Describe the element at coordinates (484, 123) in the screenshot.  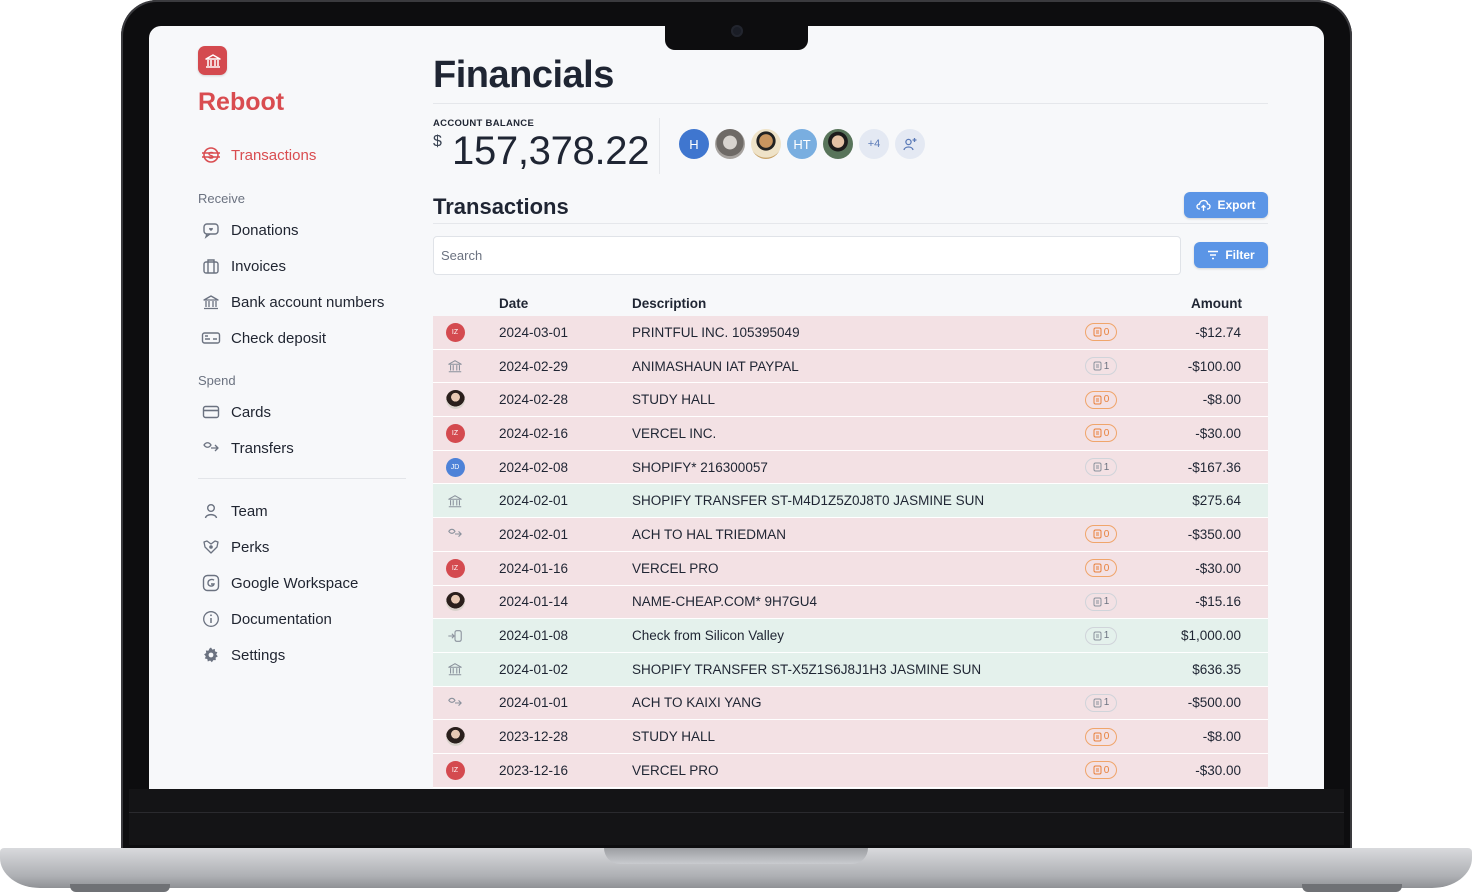
I see `balance-label: ACCOUNT BALANCE` at that location.